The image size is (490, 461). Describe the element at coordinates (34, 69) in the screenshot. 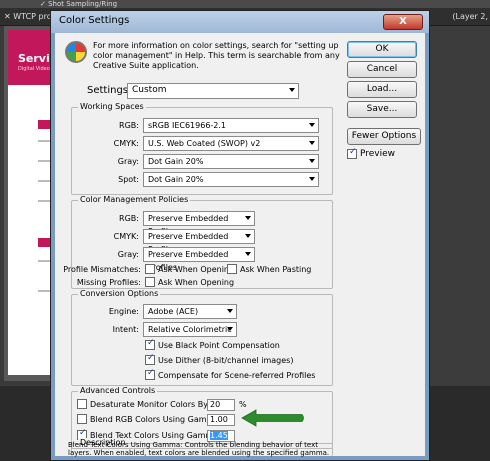

I see `document-subheading: Digital Video` at that location.